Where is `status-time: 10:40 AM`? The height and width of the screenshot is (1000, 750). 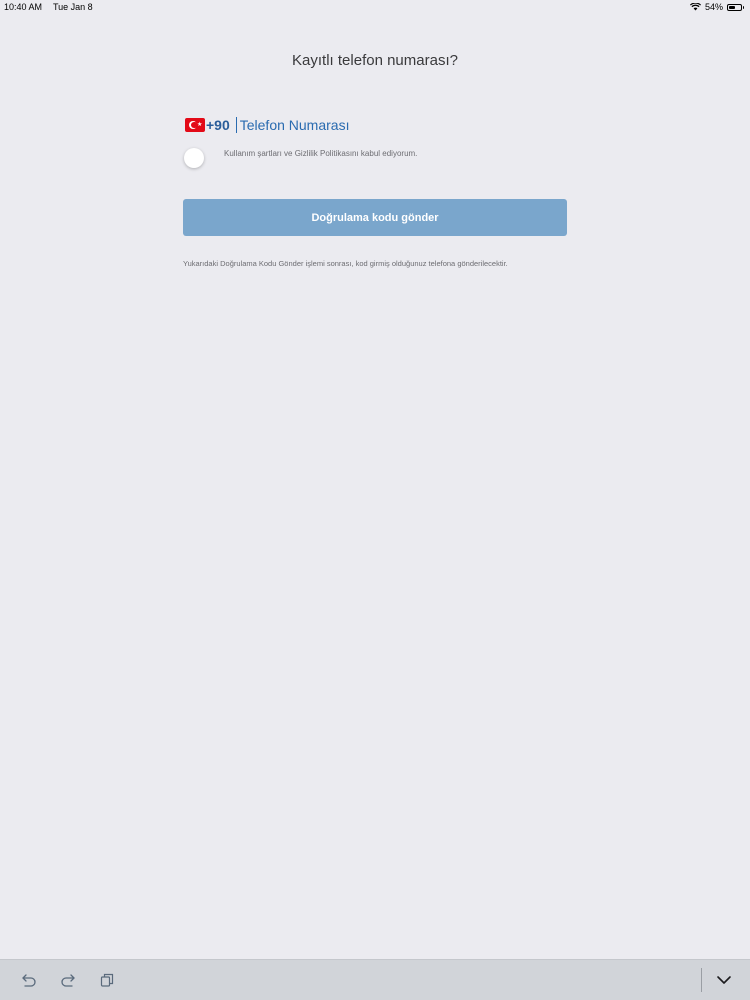
status-time: 10:40 AM is located at coordinates (23, 7).